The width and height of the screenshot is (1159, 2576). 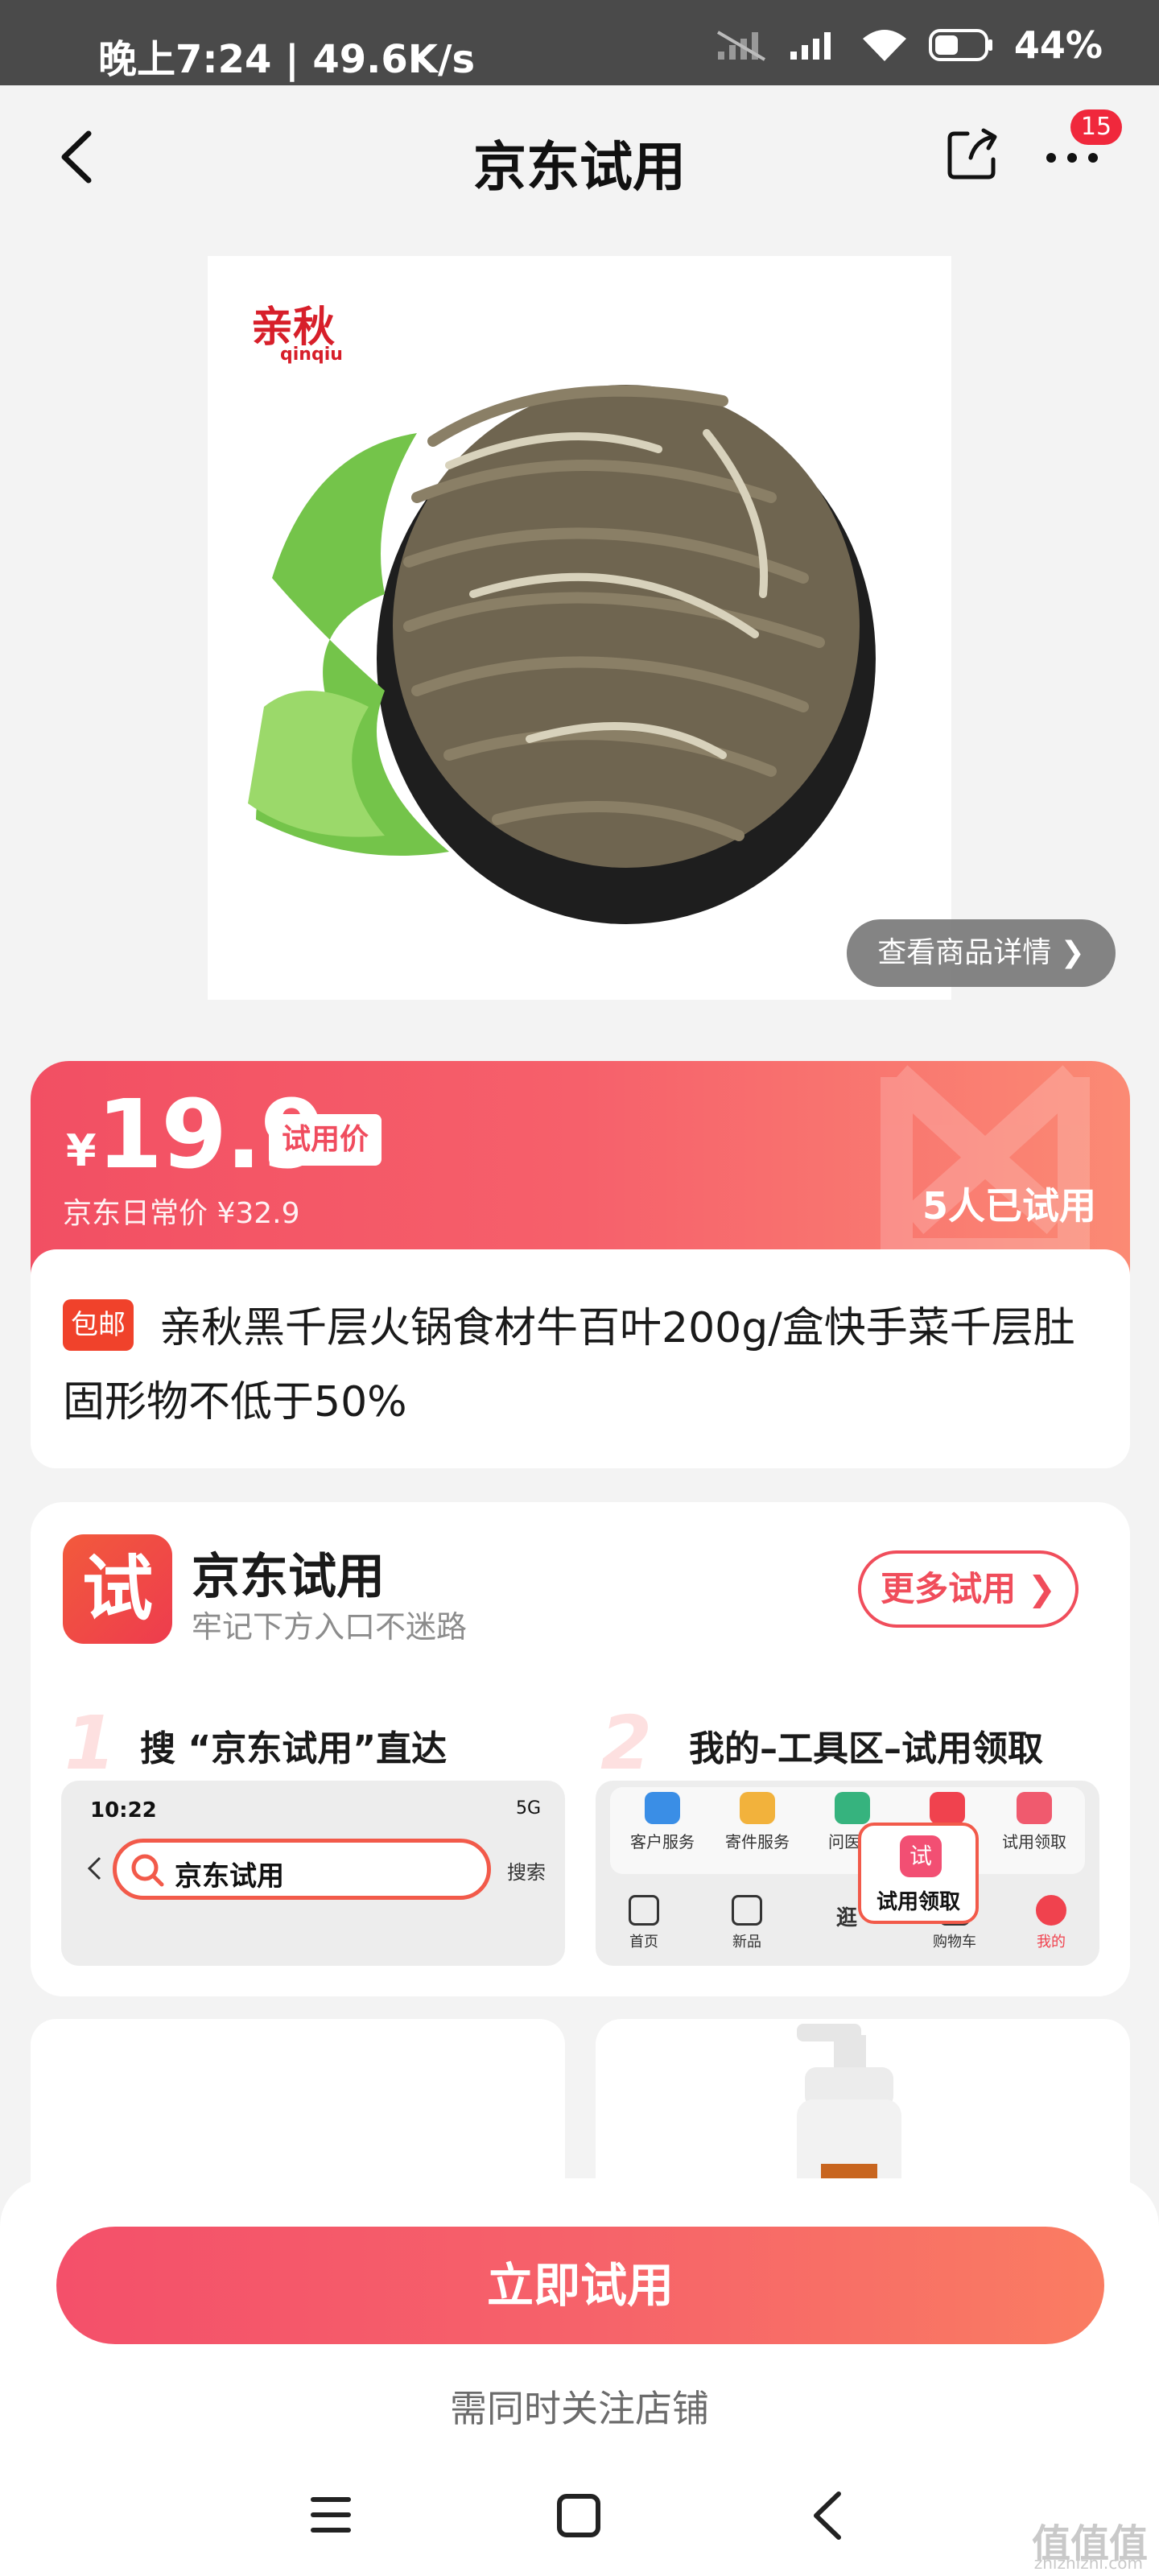 I want to click on mini-tab-label: 首页, so click(x=643, y=1942).